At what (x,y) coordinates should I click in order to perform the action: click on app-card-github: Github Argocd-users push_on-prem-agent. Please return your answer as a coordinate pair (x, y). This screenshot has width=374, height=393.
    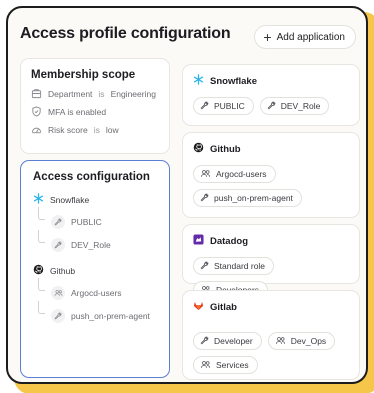
    Looking at the image, I should click on (271, 175).